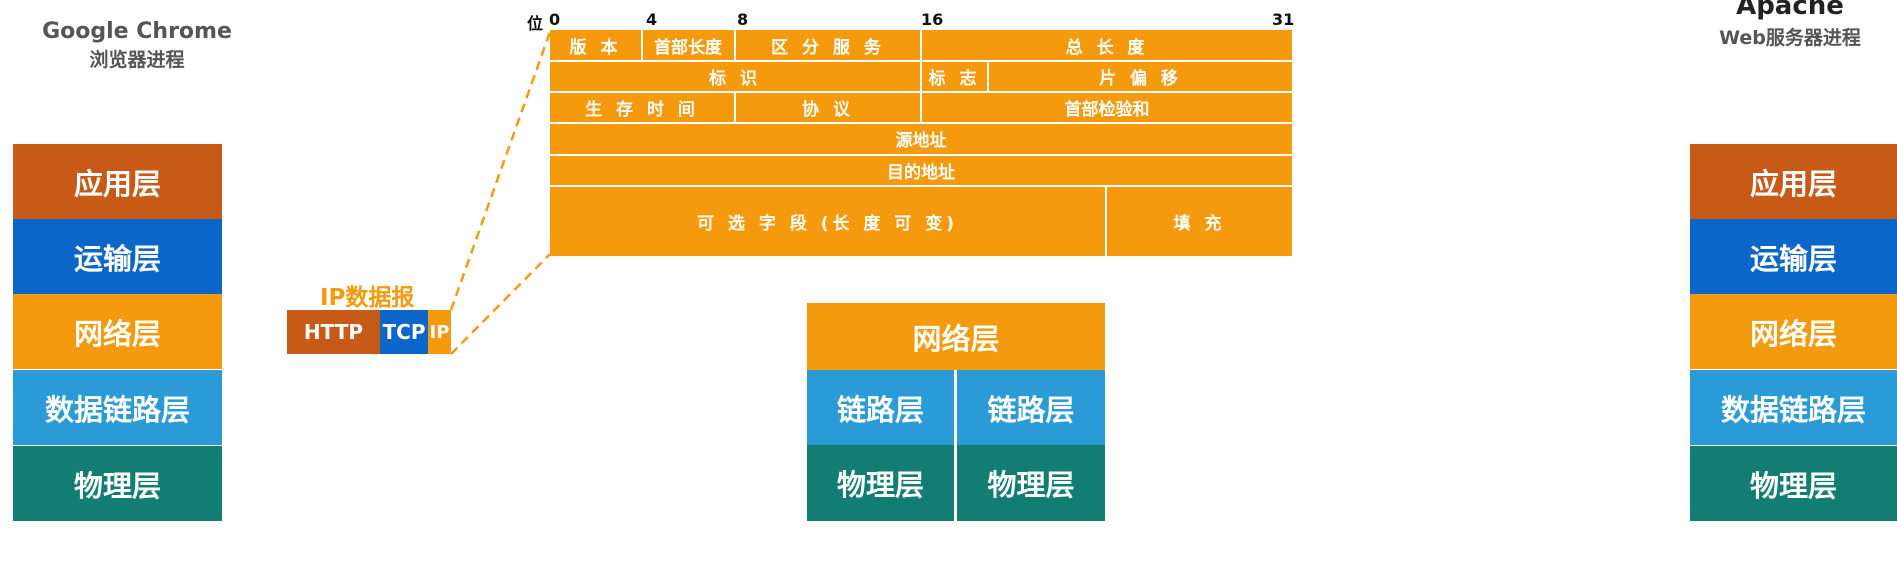  I want to click on bit-16: 16, so click(932, 19).